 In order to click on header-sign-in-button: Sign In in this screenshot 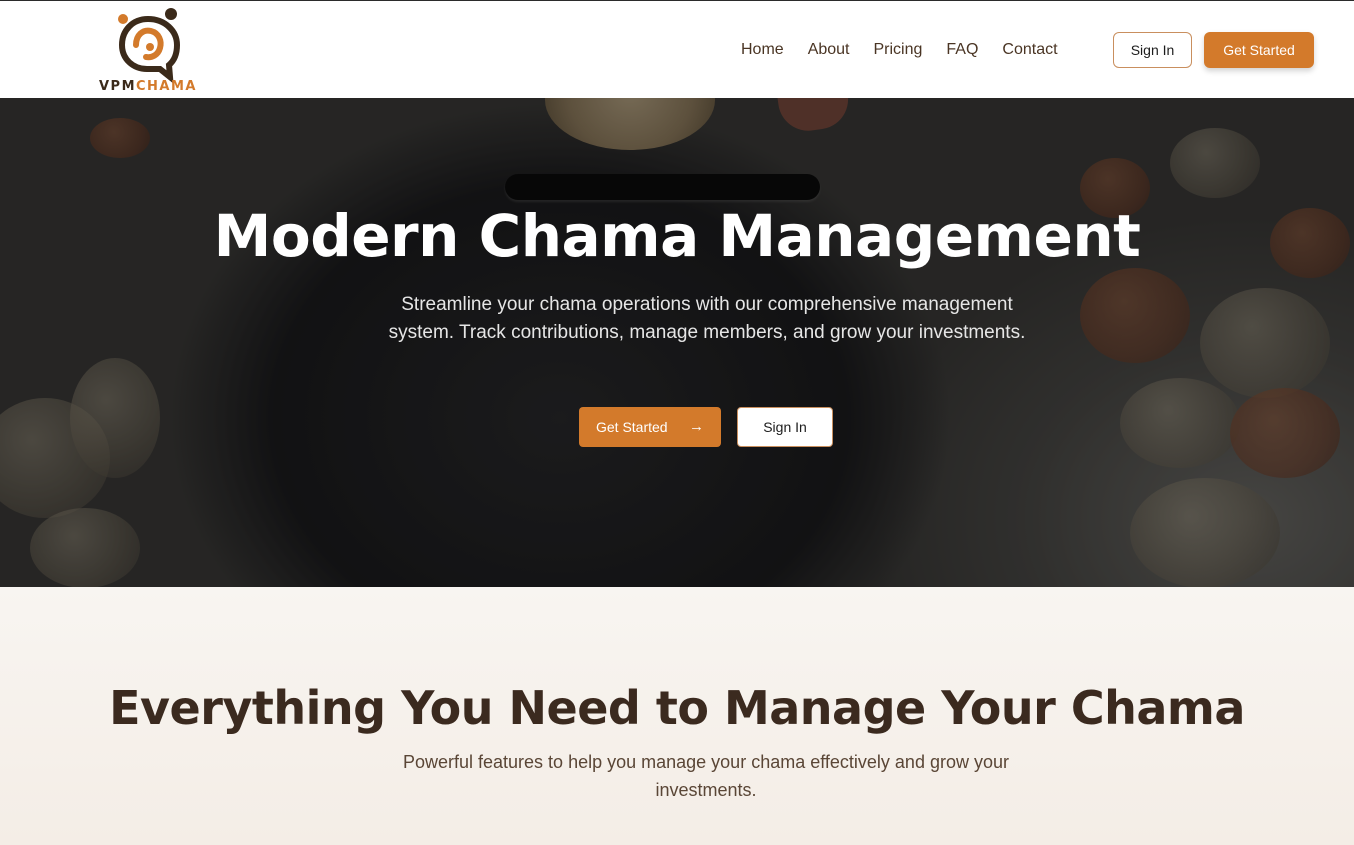, I will do `click(1152, 50)`.